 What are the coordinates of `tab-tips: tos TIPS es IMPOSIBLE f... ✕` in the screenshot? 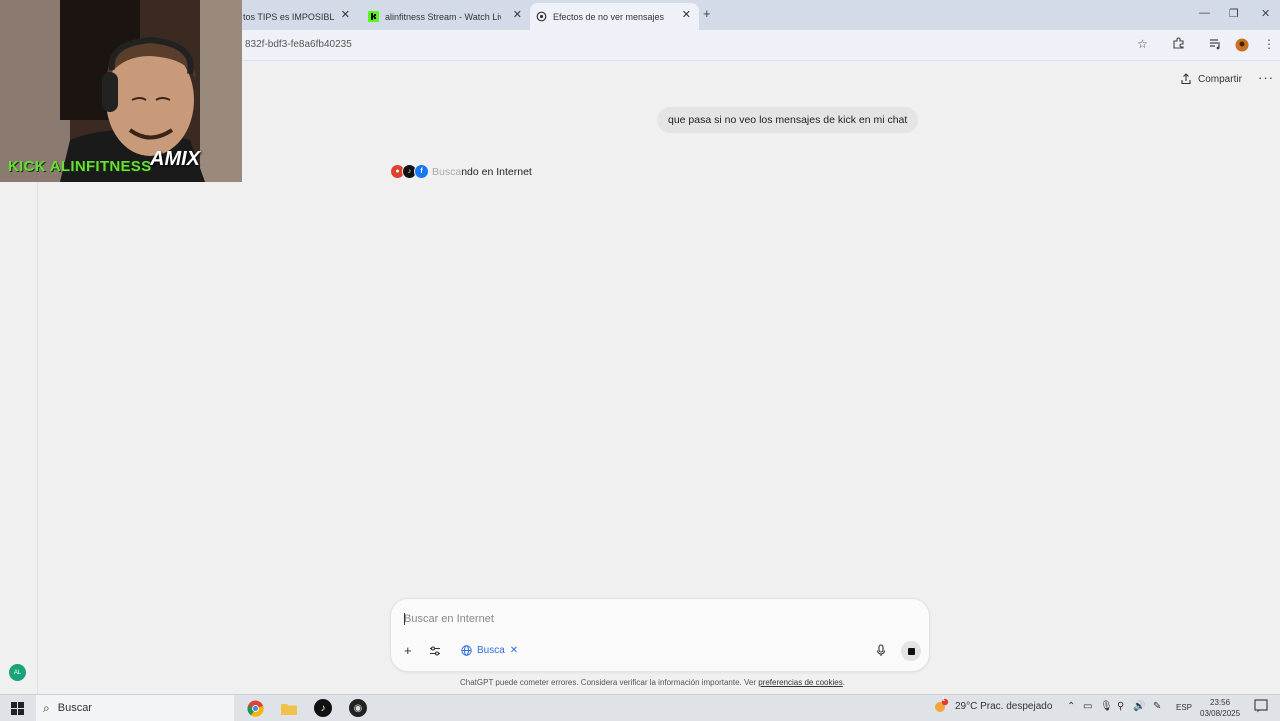 It's located at (300, 16).